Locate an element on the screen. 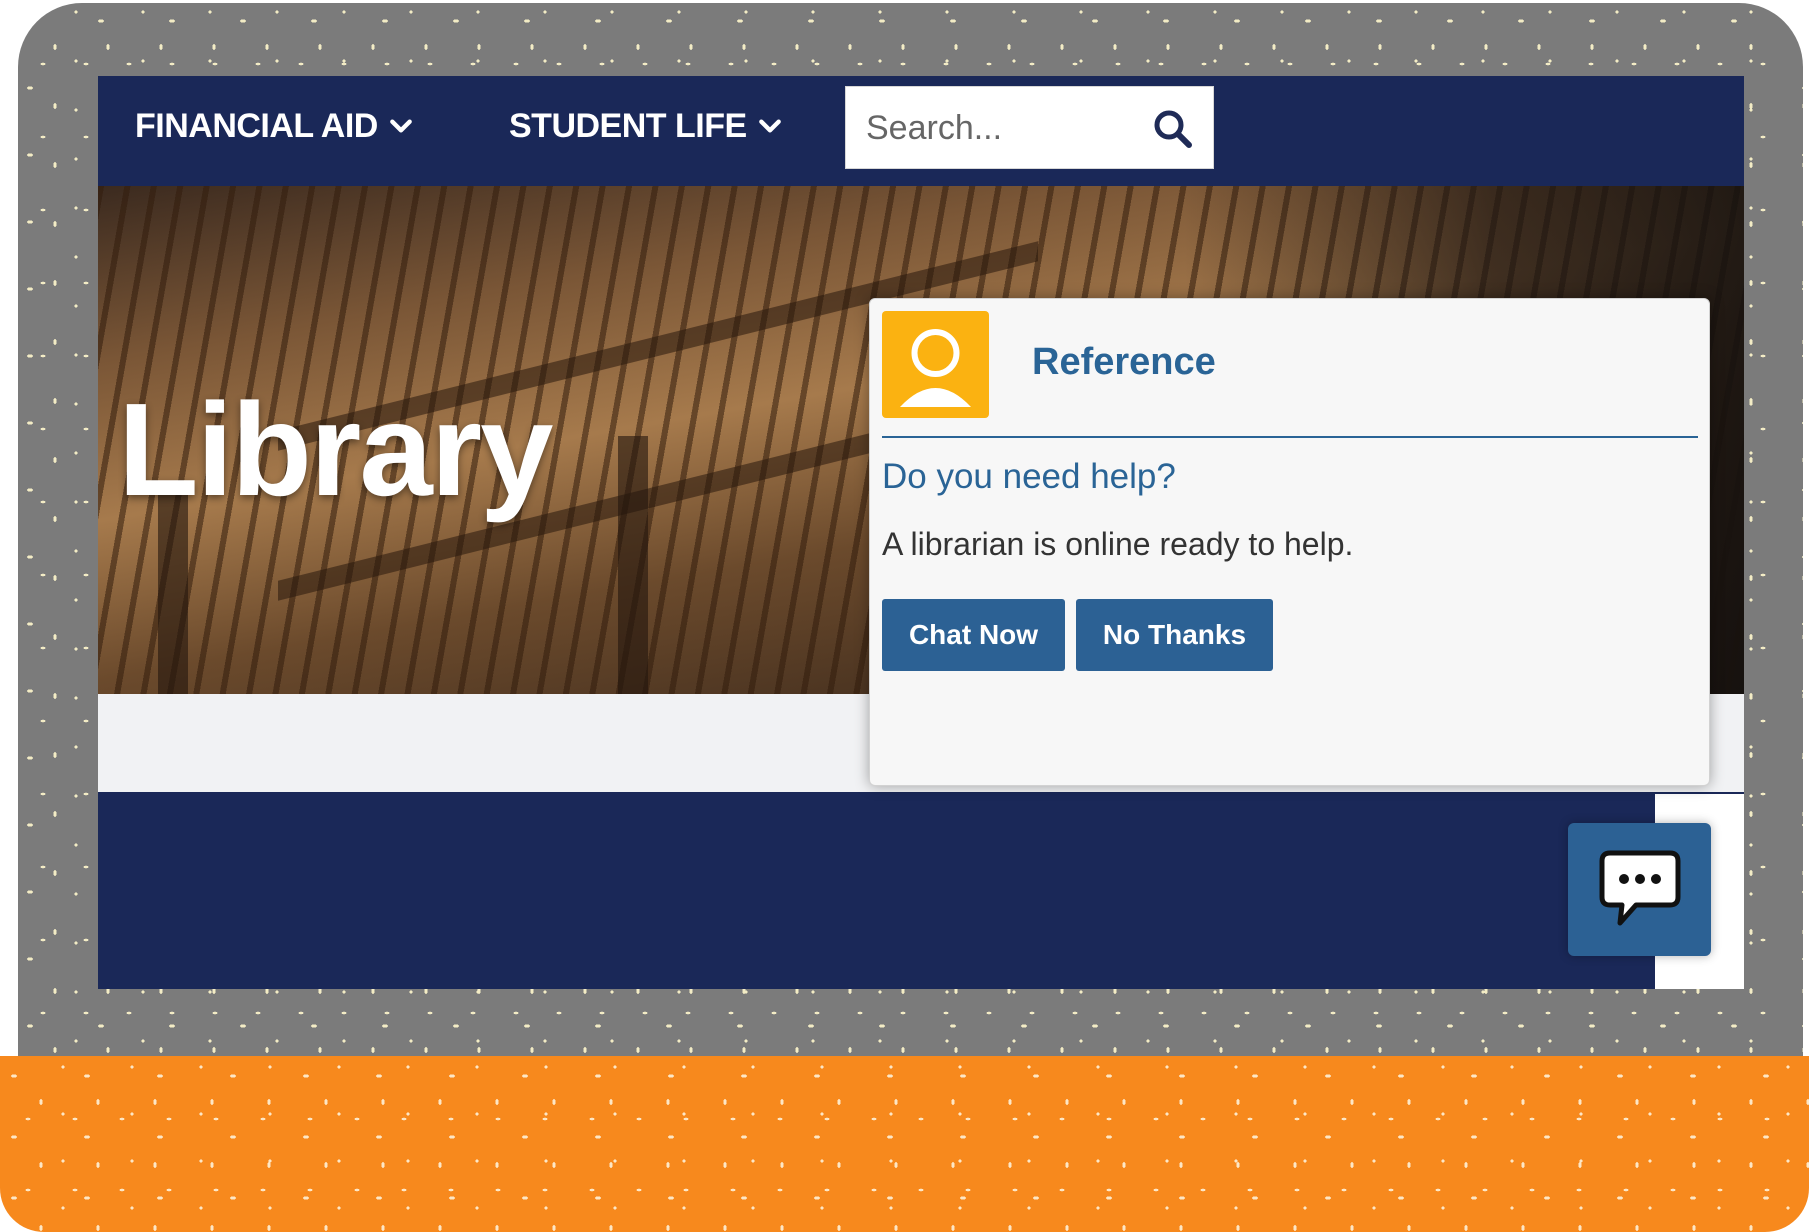  nav-financial-aid-label: FINANCIAL AID is located at coordinates (256, 125).